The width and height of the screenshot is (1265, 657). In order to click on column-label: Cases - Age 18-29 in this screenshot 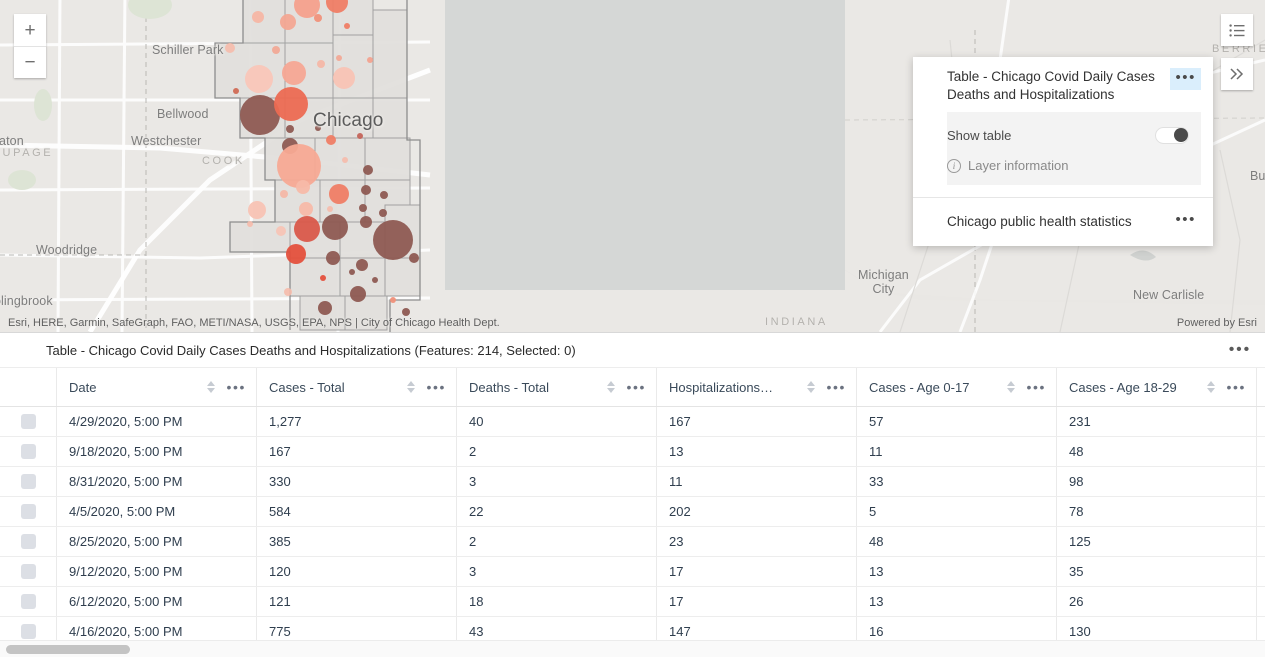, I will do `click(1123, 387)`.